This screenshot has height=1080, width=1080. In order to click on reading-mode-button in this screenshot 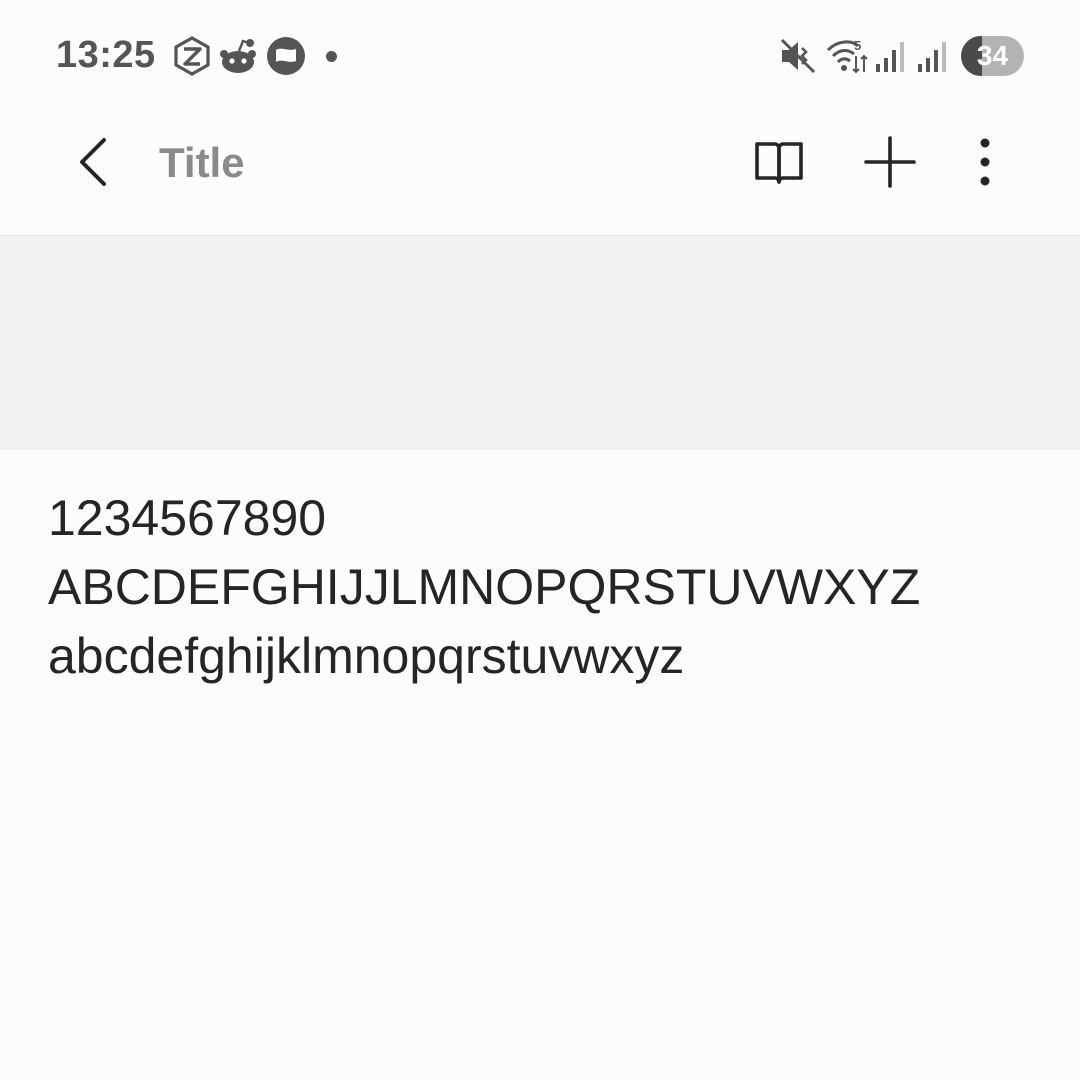, I will do `click(779, 162)`.